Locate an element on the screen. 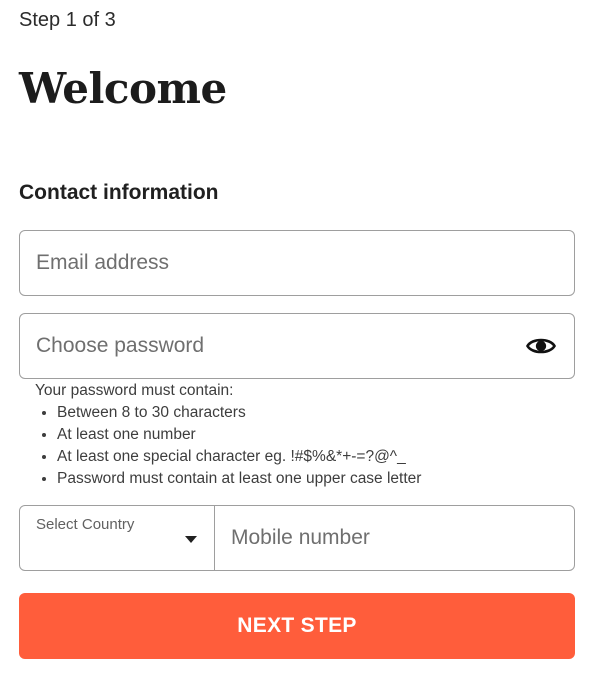 The image size is (590, 682). password-requirements-intro: Your password must contain: is located at coordinates (134, 390).